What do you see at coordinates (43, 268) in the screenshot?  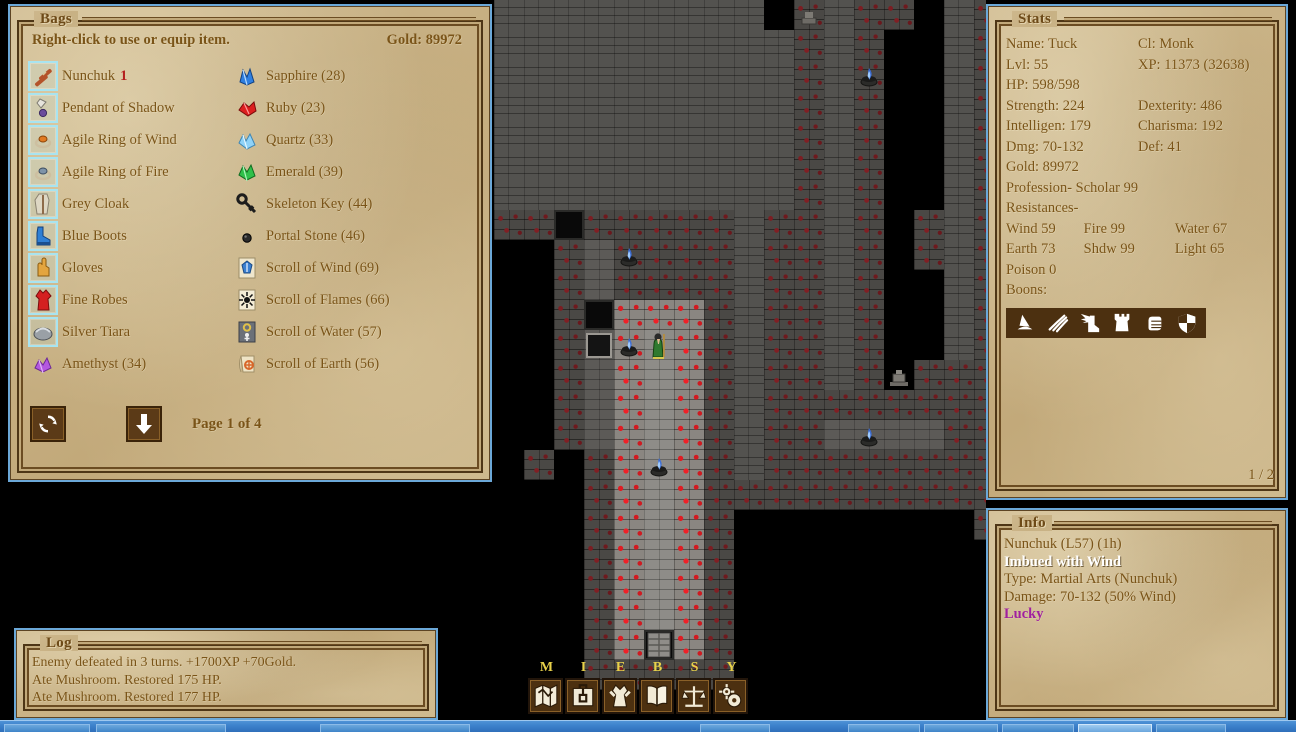 I see `gloves-icon` at bounding box center [43, 268].